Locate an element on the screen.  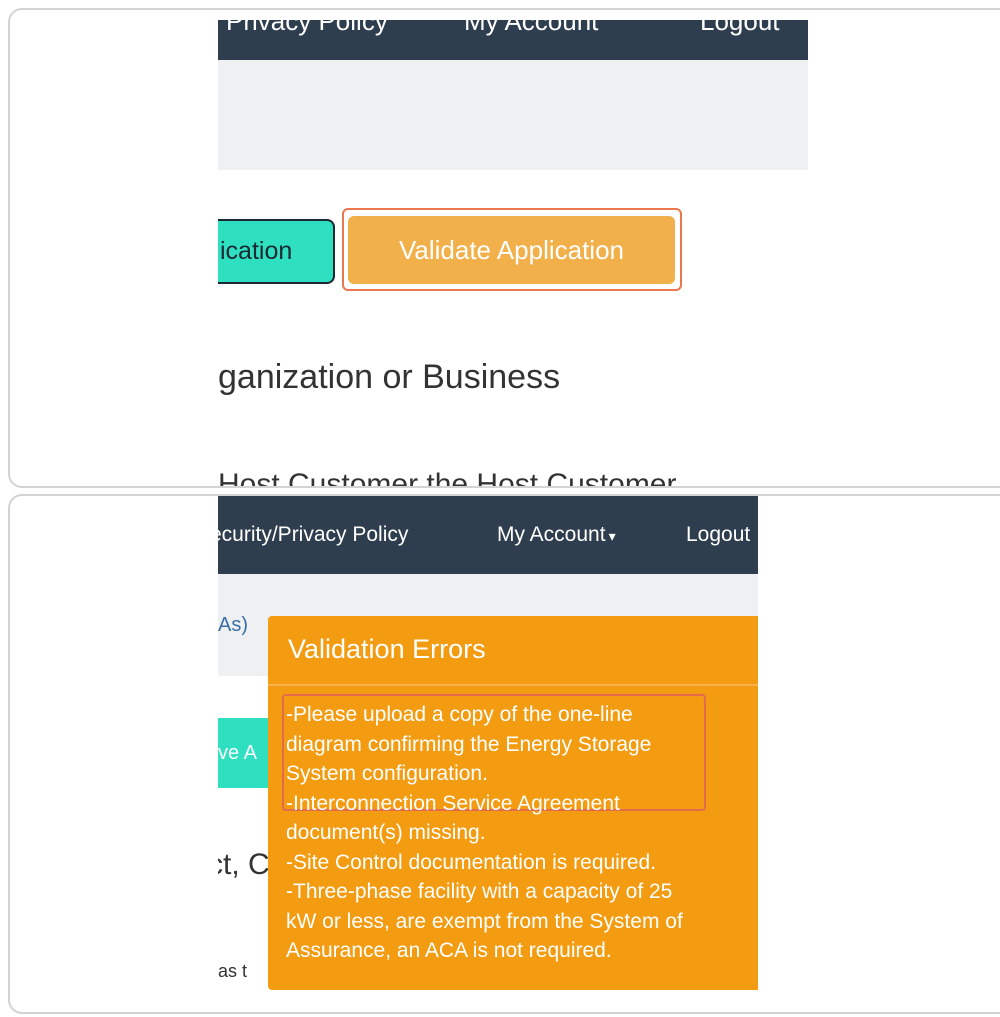
error-line: Assurance, an ACA is not required. is located at coordinates (449, 950).